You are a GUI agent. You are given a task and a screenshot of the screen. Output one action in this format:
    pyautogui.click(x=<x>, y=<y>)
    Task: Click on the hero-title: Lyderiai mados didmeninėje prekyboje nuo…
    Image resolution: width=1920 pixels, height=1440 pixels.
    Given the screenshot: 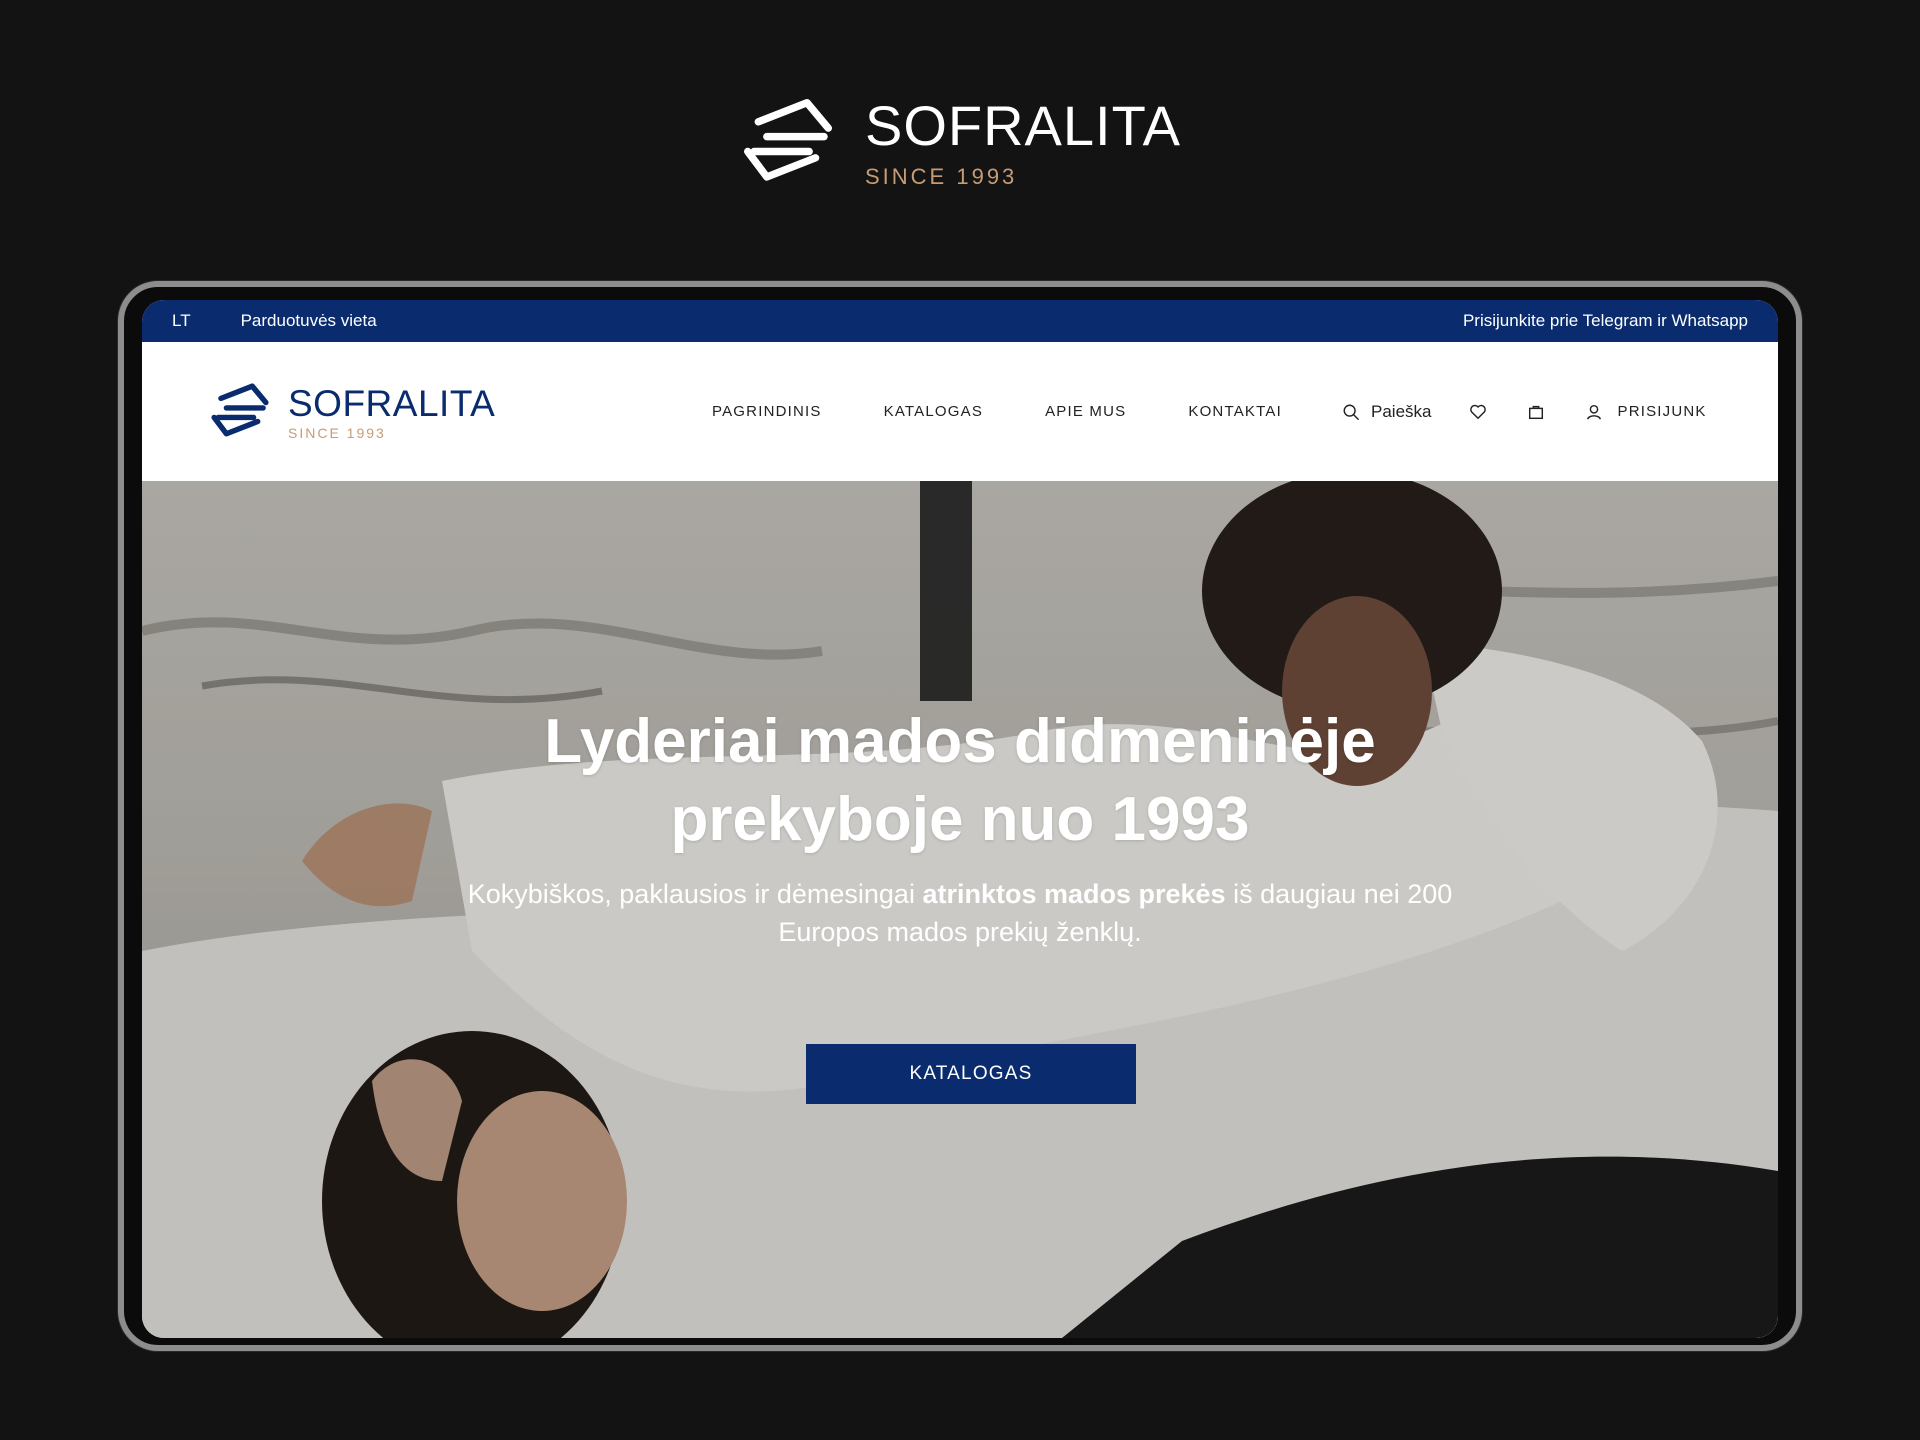 What is the action you would take?
    pyautogui.click(x=960, y=781)
    